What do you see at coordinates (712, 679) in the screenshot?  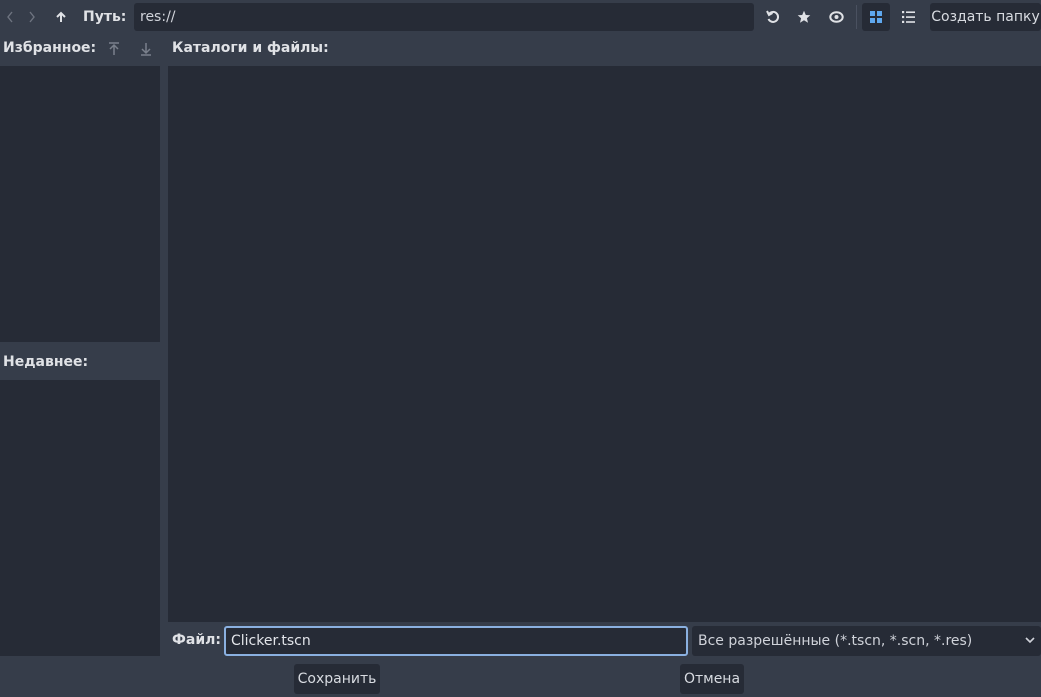 I see `cancel-button: Отмена` at bounding box center [712, 679].